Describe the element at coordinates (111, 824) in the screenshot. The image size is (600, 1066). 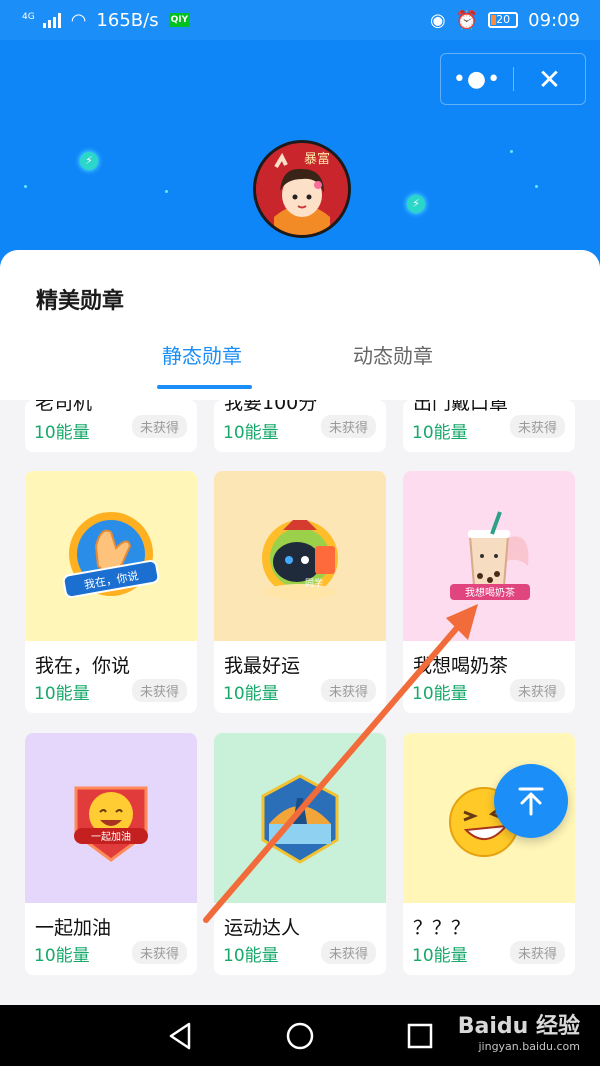
I see `cheer-emoji-icon: 一起加油` at that location.